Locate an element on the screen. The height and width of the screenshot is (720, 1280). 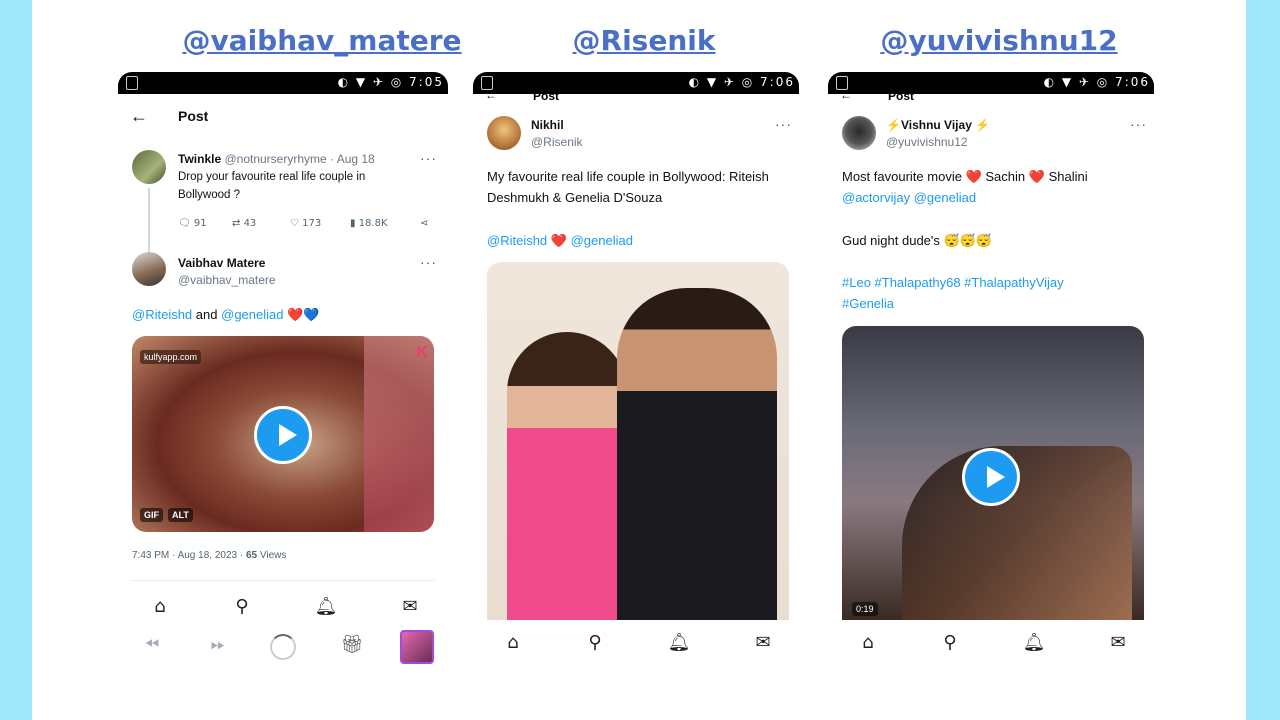
author-handle: @Risenik is located at coordinates (557, 142).